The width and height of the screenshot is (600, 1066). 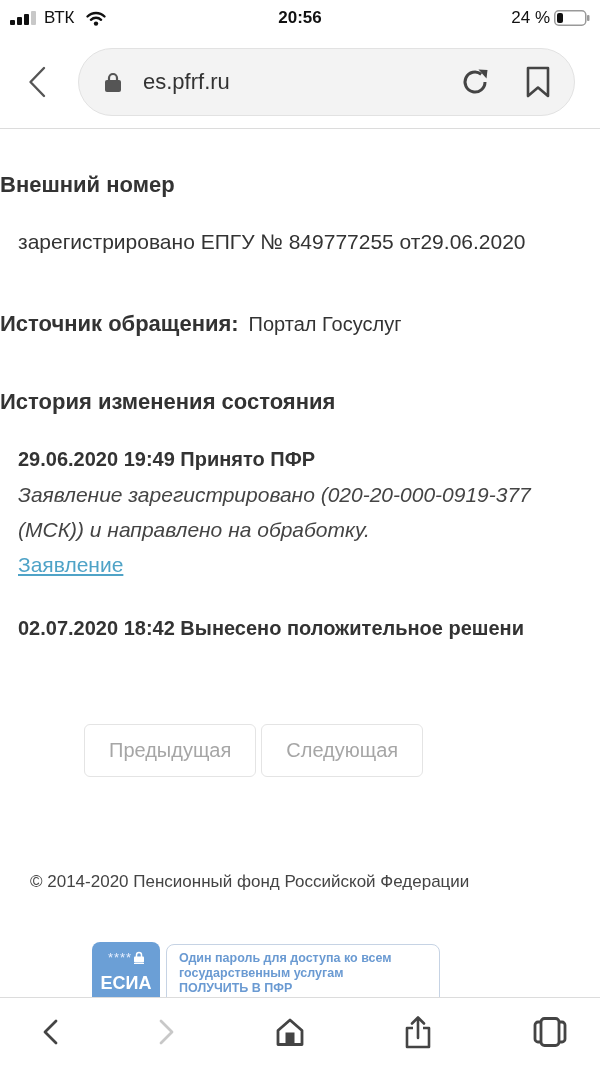 What do you see at coordinates (538, 81) in the screenshot?
I see `bookmark-icon` at bounding box center [538, 81].